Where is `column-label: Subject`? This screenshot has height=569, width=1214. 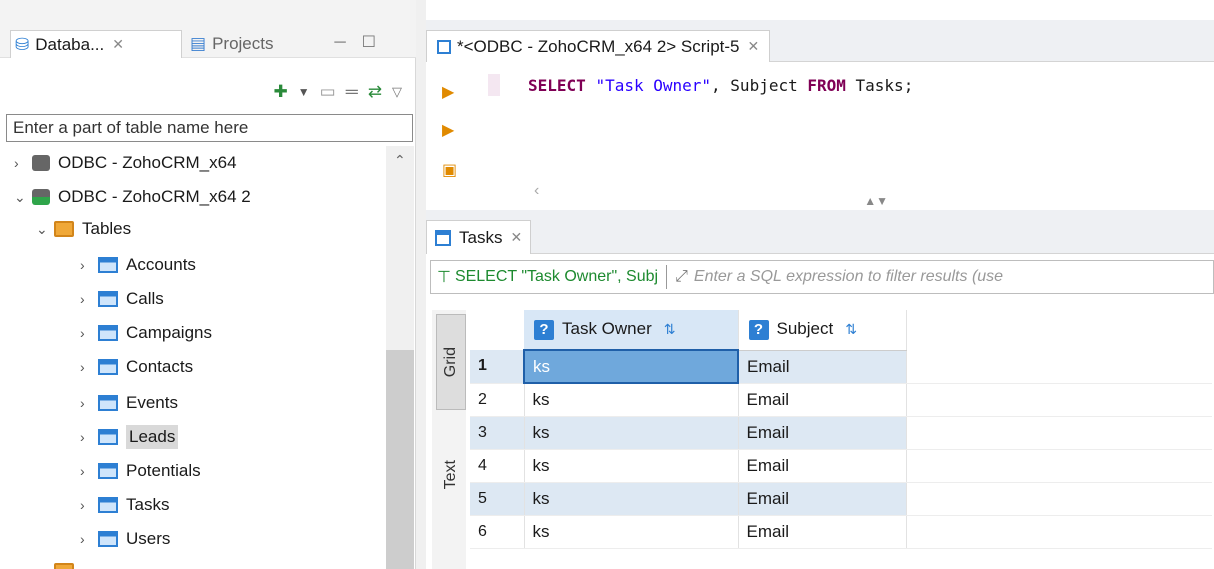 column-label: Subject is located at coordinates (805, 329).